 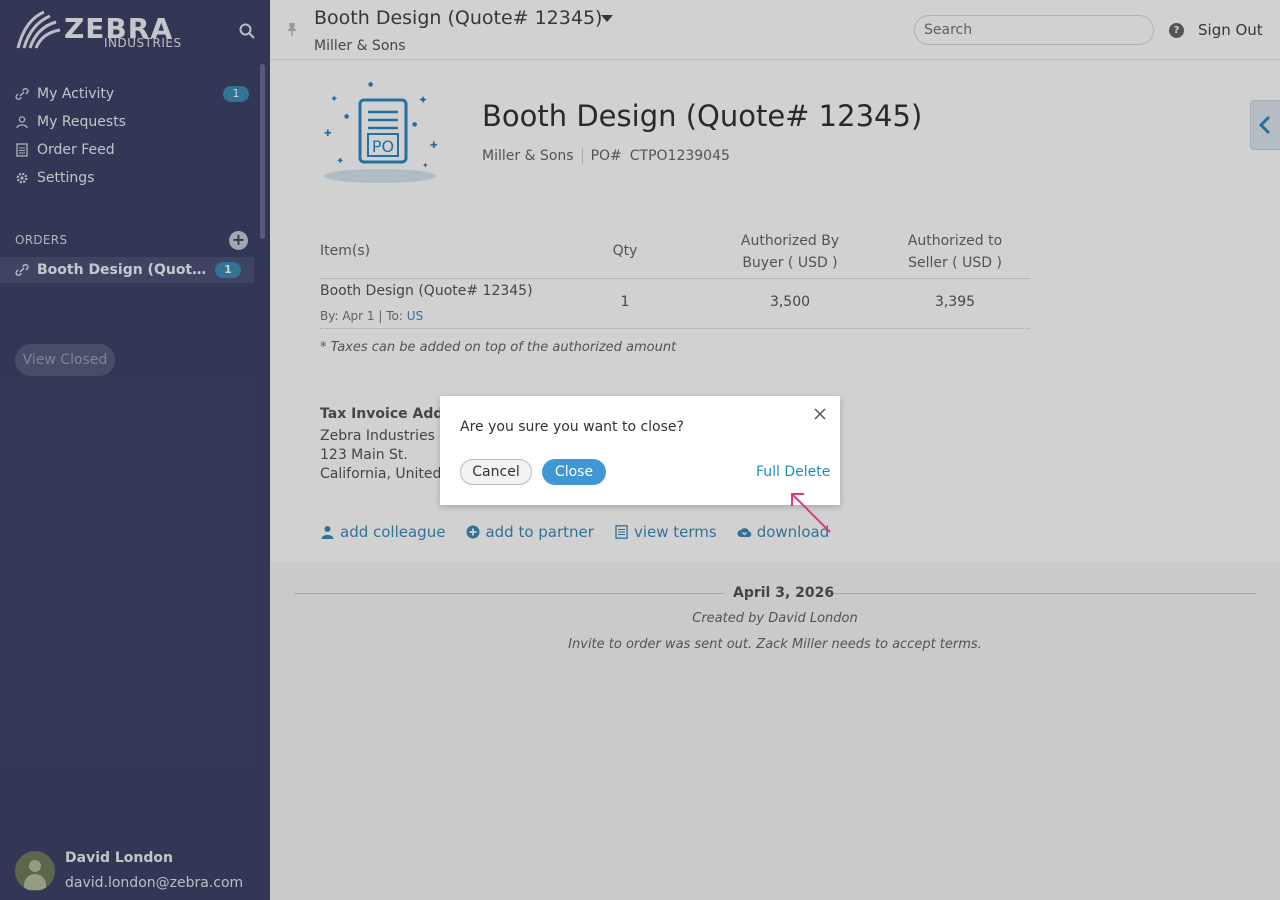 I want to click on close-icon, so click(x=820, y=414).